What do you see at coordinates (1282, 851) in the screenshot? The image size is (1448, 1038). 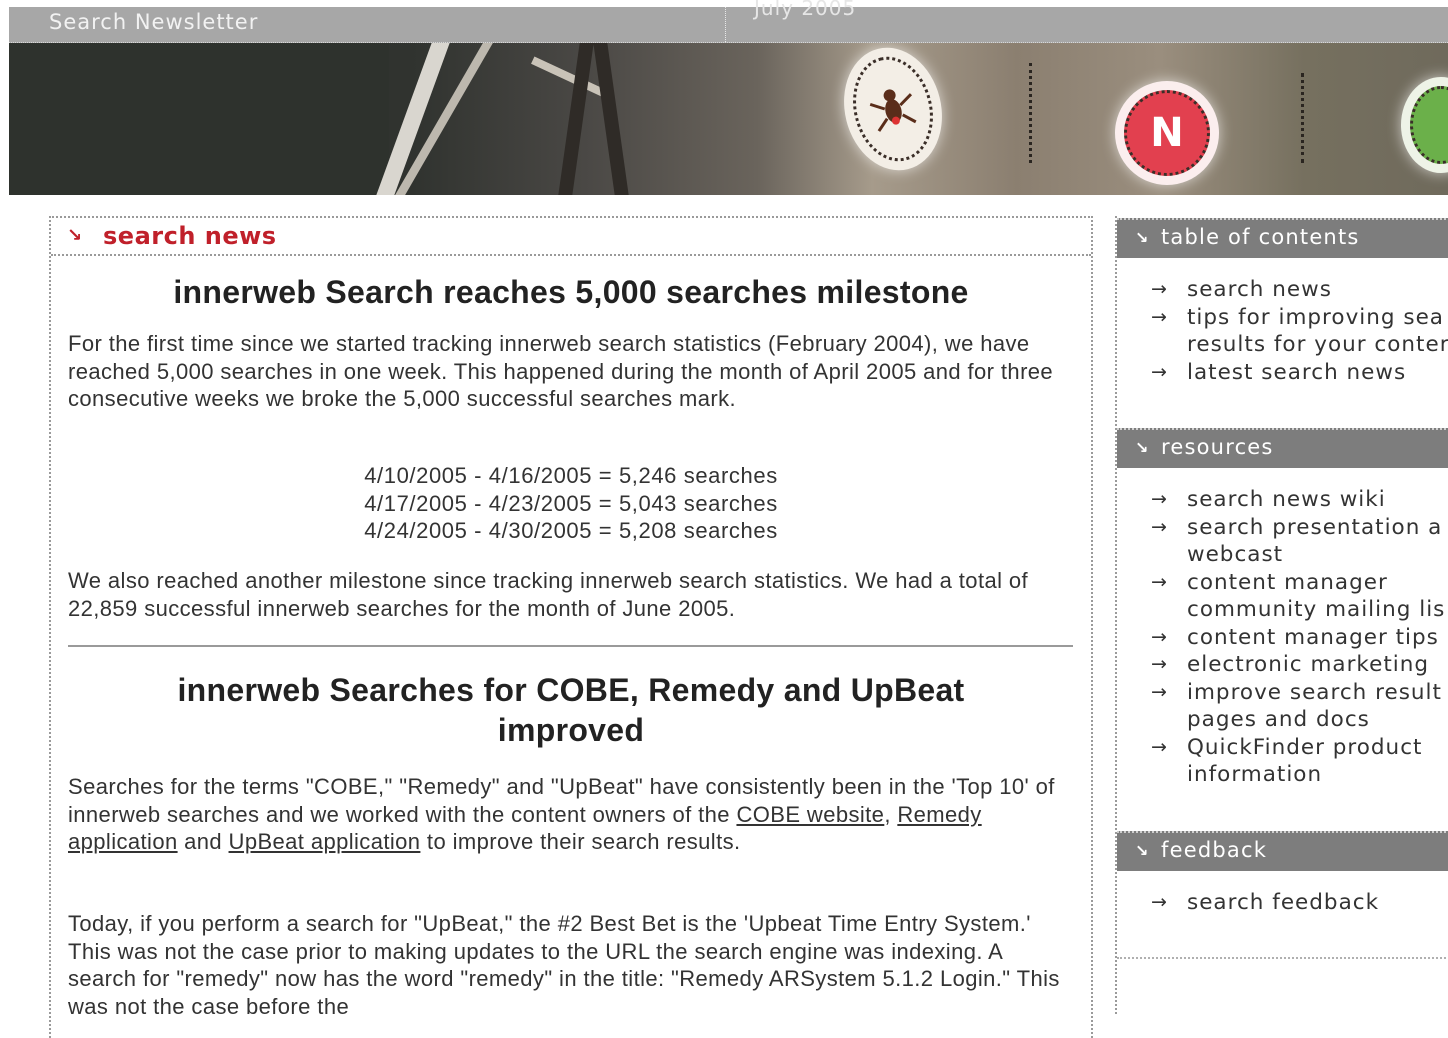 I see `feedback-header: ↘ feedback` at bounding box center [1282, 851].